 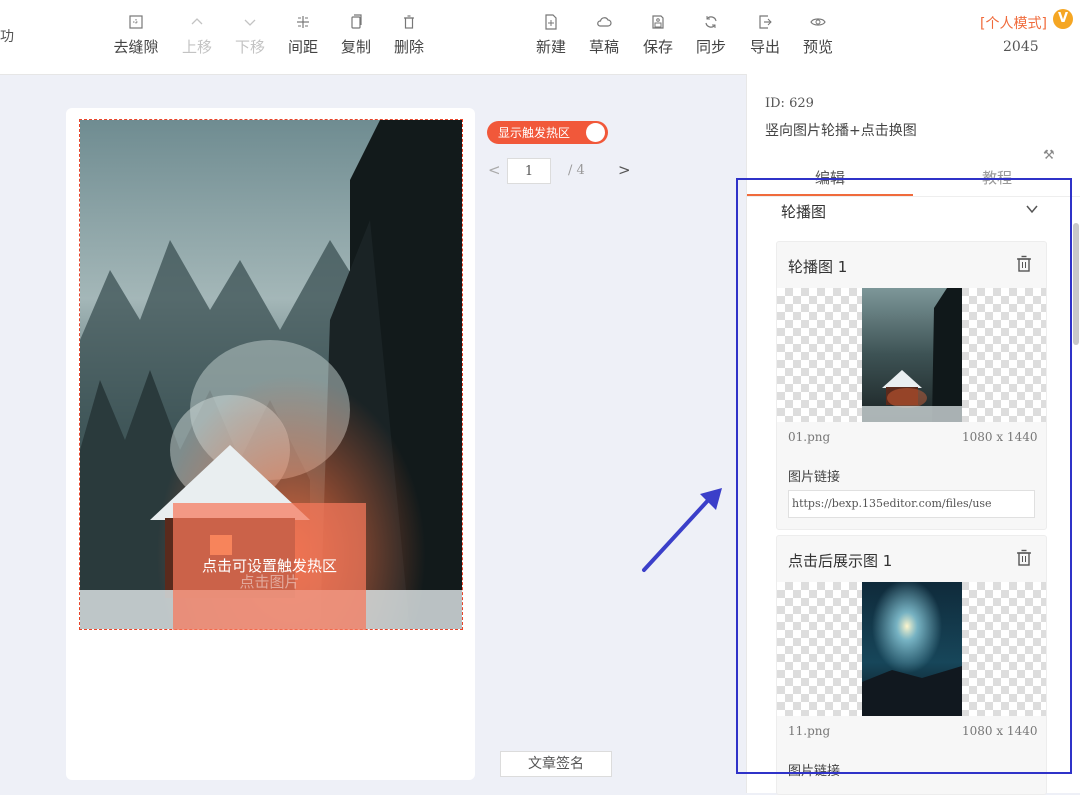 What do you see at coordinates (996, 180) in the screenshot?
I see `tab-tutorial: 教程` at bounding box center [996, 180].